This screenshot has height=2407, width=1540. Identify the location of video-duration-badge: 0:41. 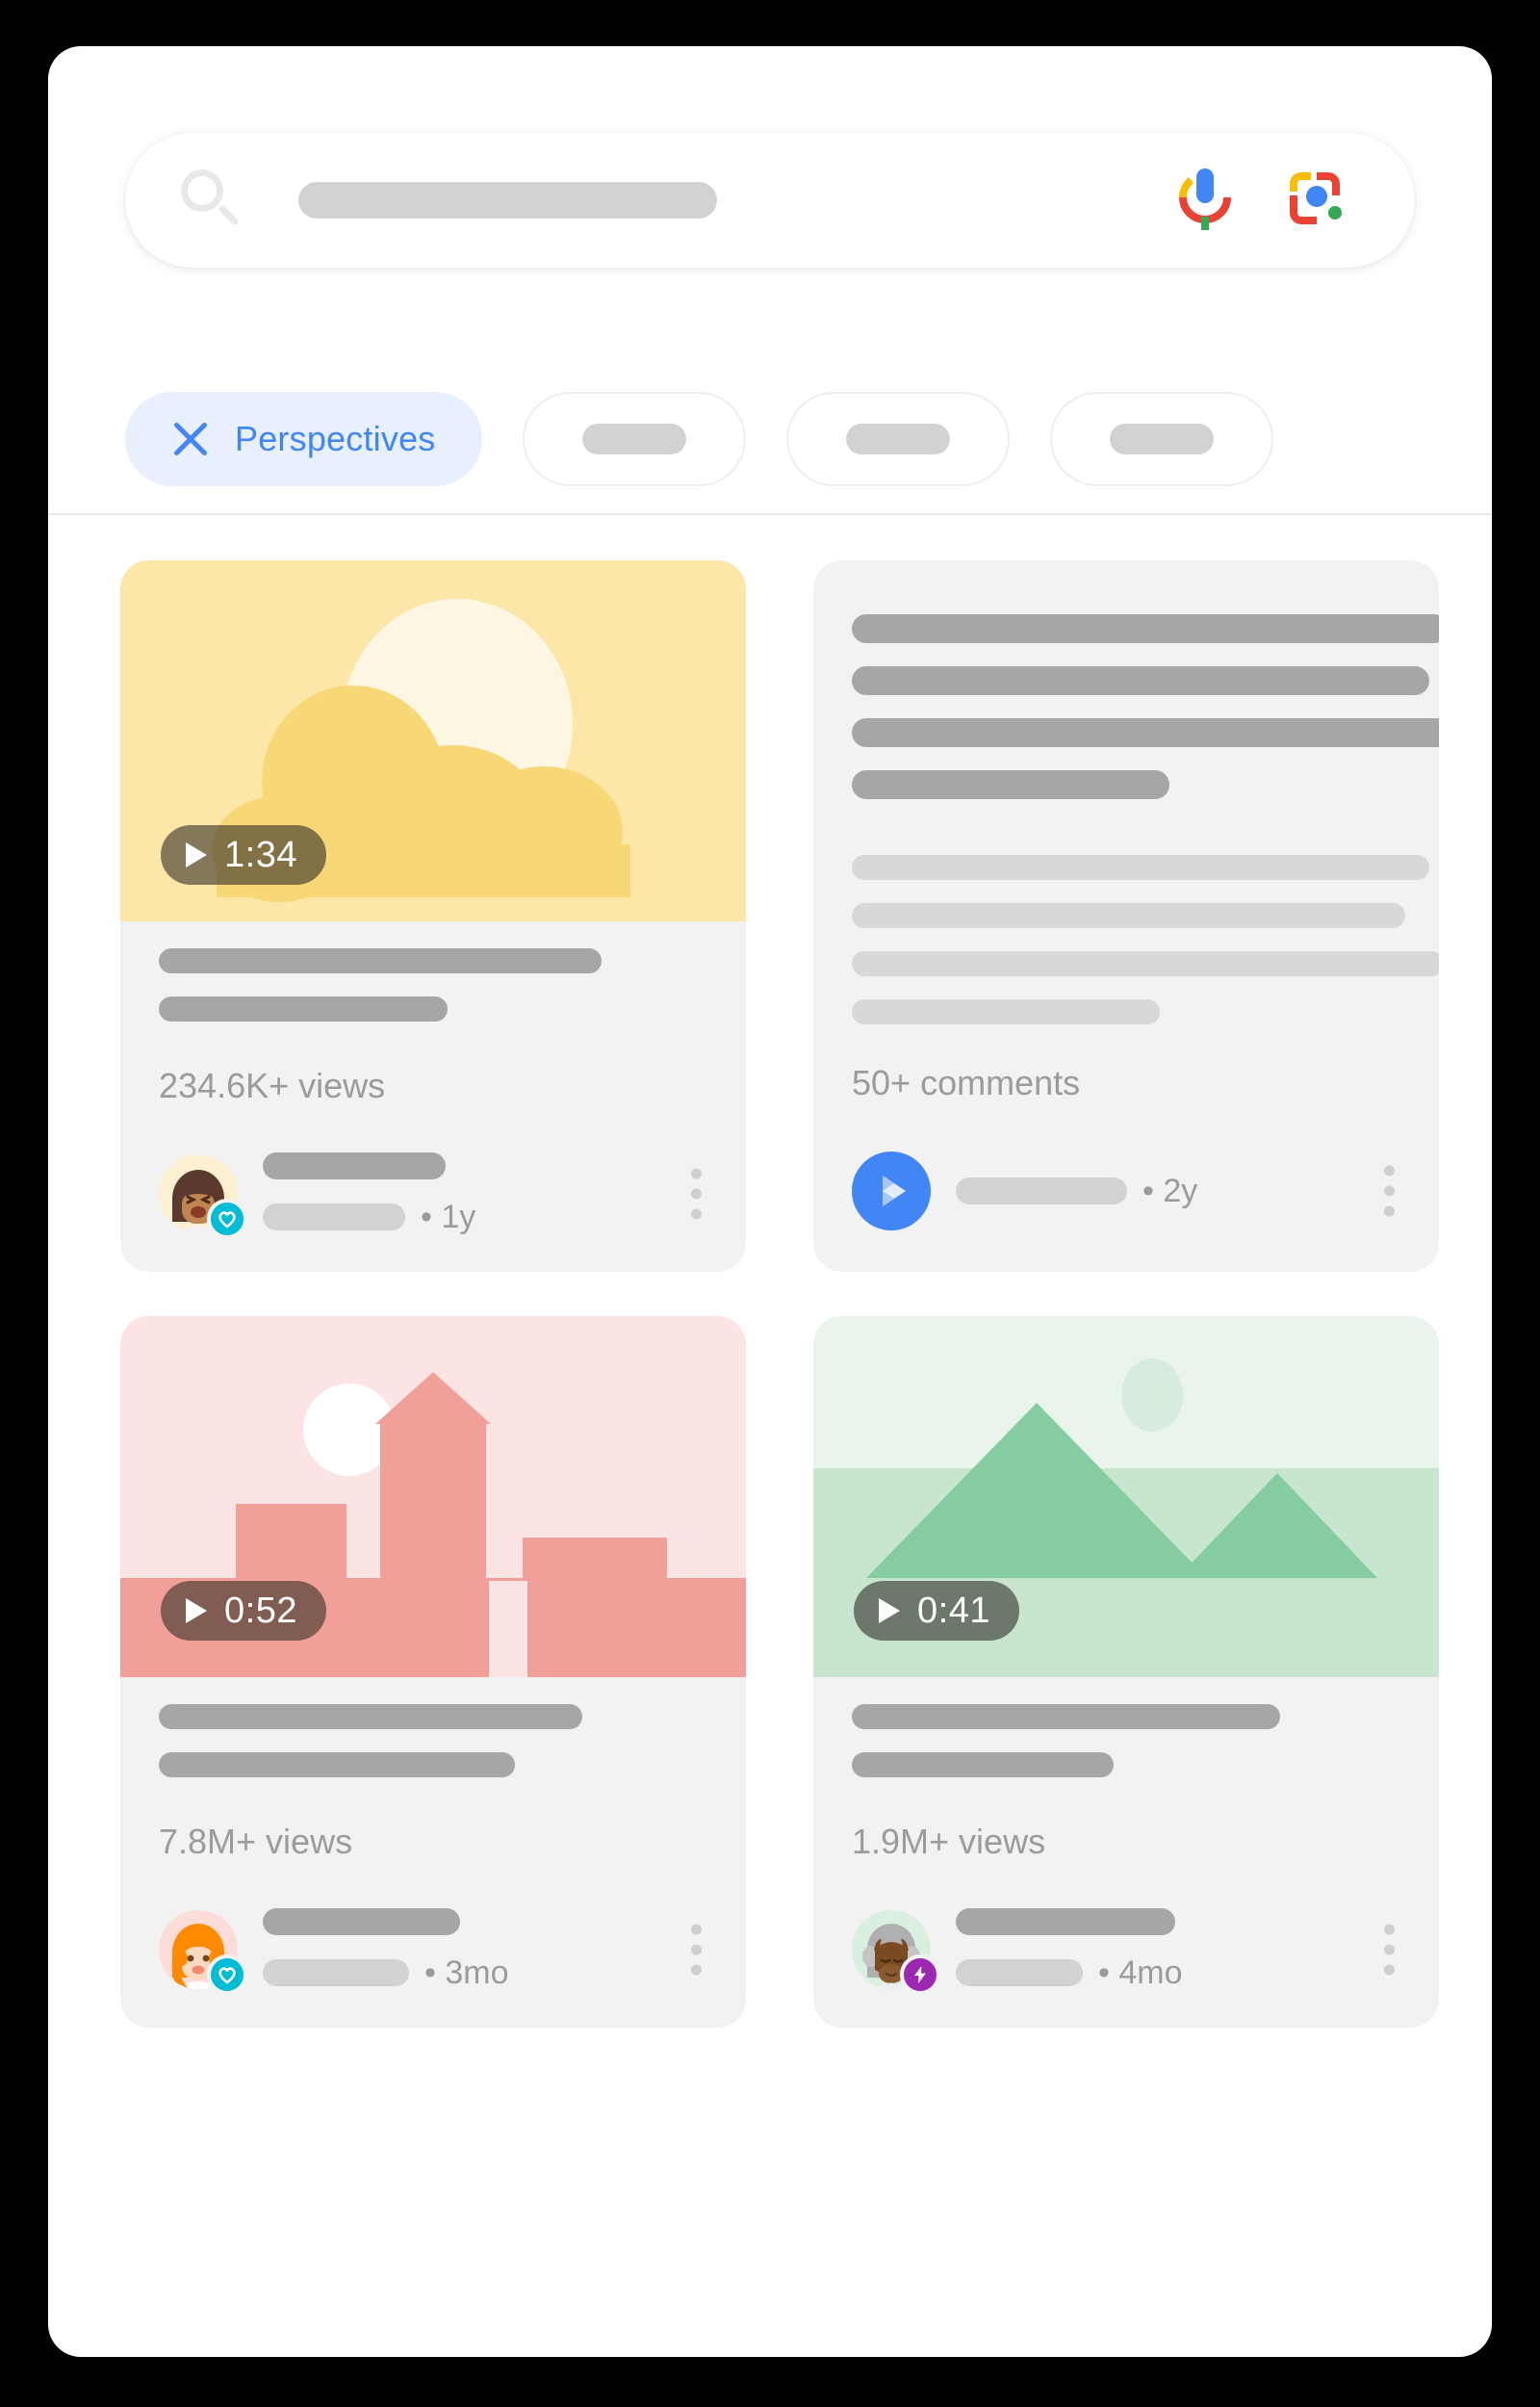
(936, 1611).